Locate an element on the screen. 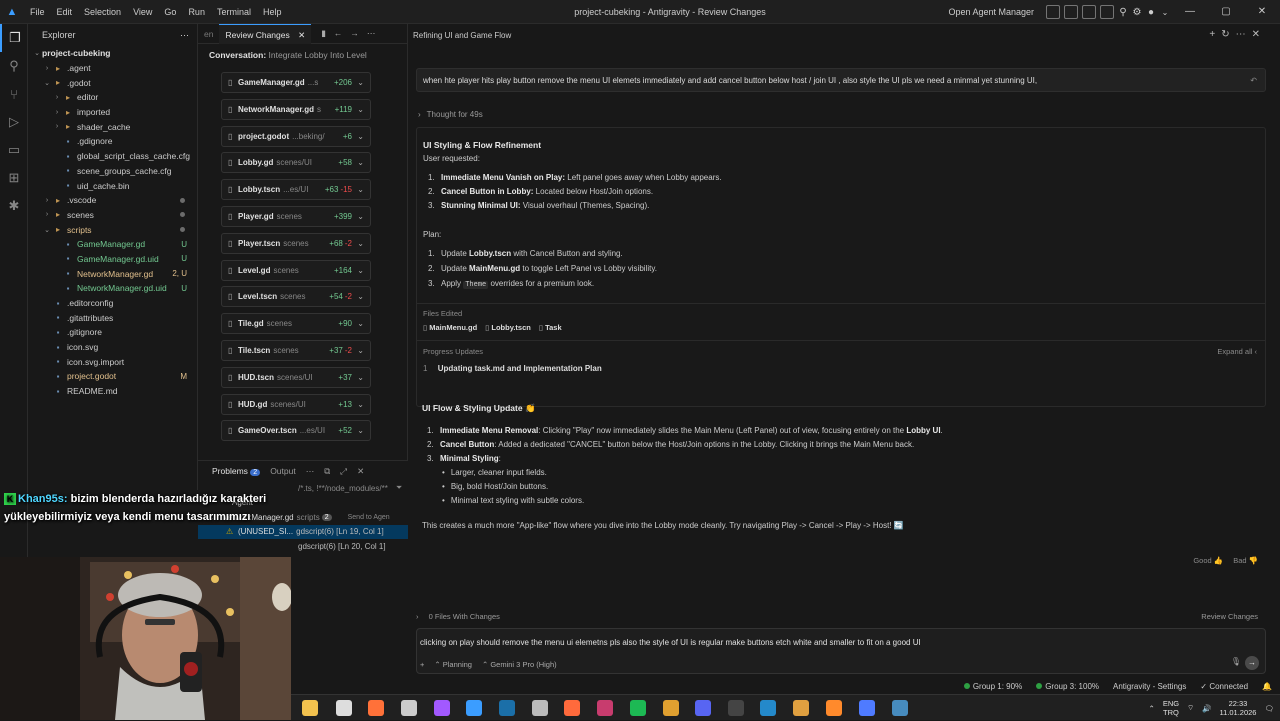 The height and width of the screenshot is (721, 1280). chatgpt-icon is located at coordinates (409, 708).